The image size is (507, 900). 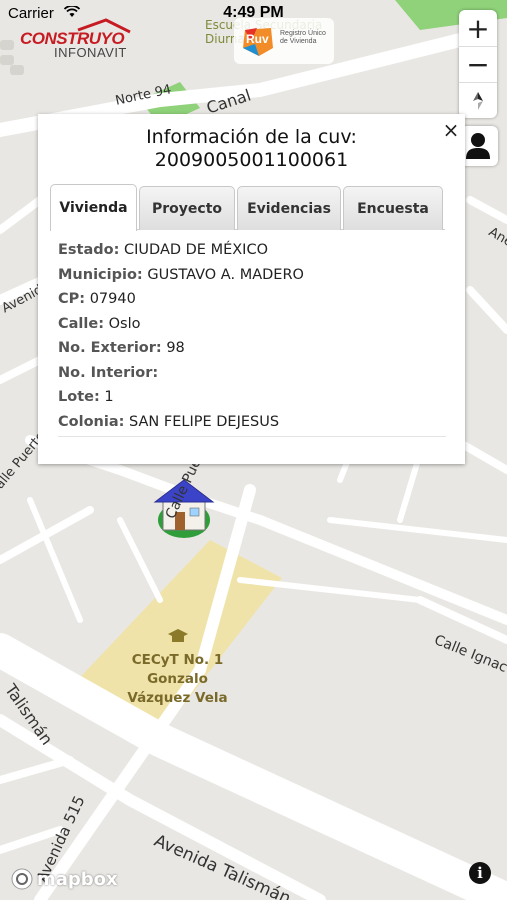 What do you see at coordinates (93, 207) in the screenshot?
I see `tab-vivienda: Vivienda` at bounding box center [93, 207].